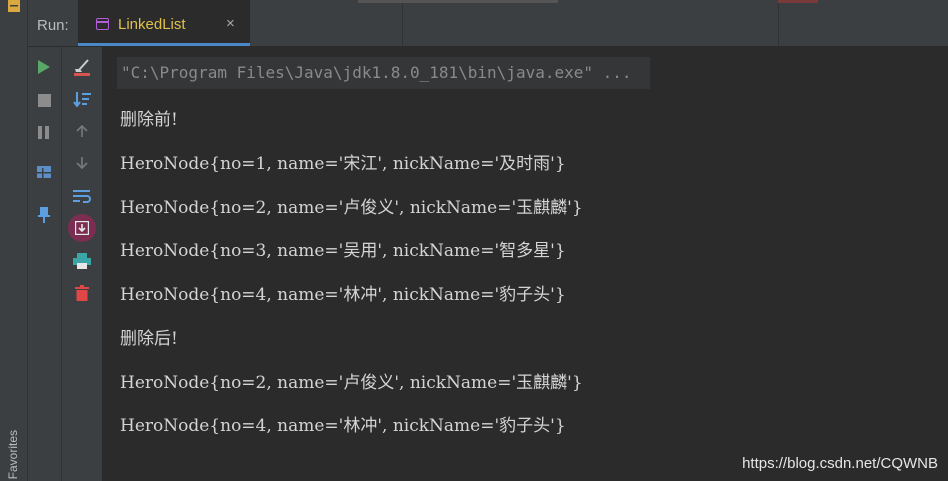  I want to click on next-occurrence-button, so click(82, 163).